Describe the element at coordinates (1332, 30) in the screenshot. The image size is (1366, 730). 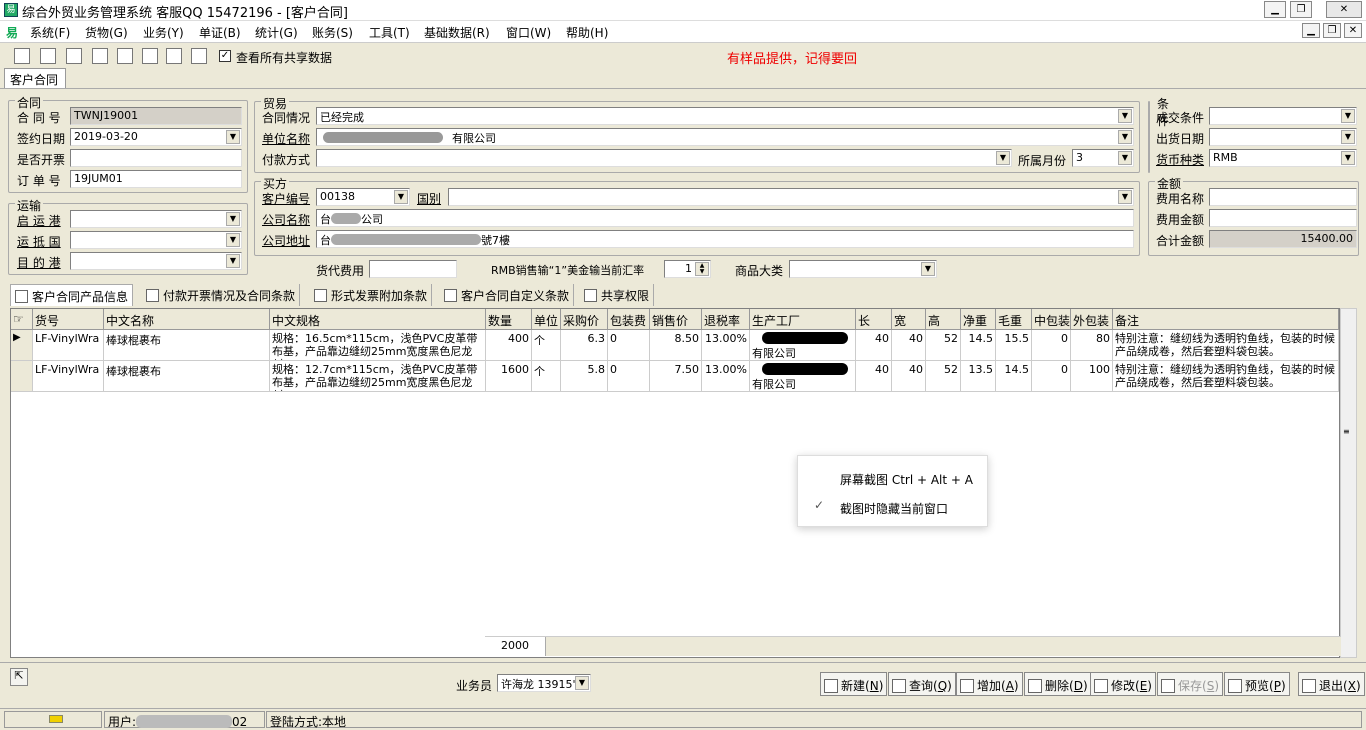
I see `child-restore-icon: ❐` at that location.